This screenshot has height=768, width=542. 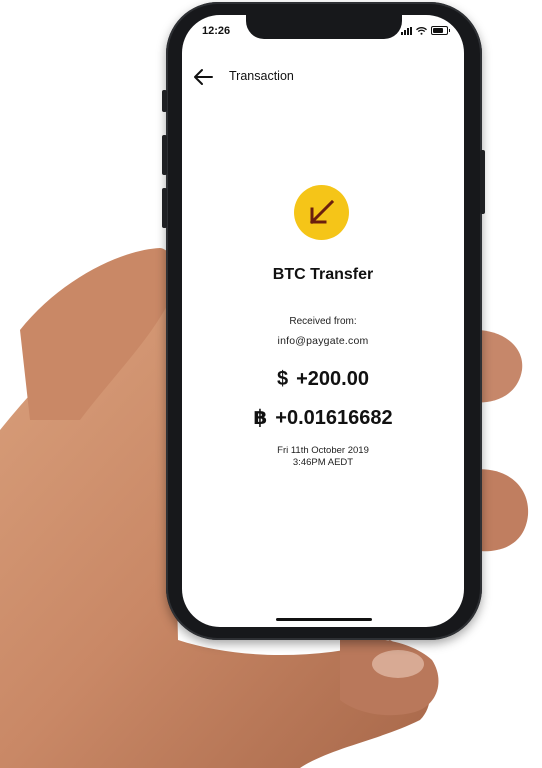 What do you see at coordinates (421, 30) in the screenshot?
I see `wifi-icon` at bounding box center [421, 30].